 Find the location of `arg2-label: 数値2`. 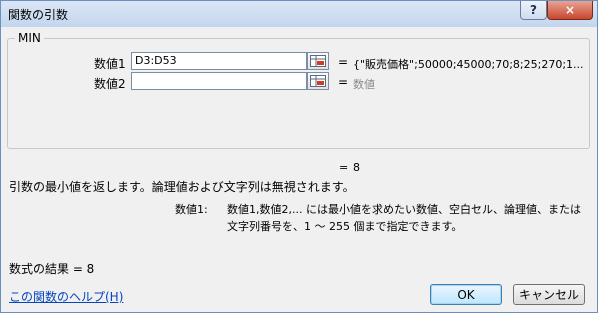

arg2-label: 数値2 is located at coordinates (110, 84).